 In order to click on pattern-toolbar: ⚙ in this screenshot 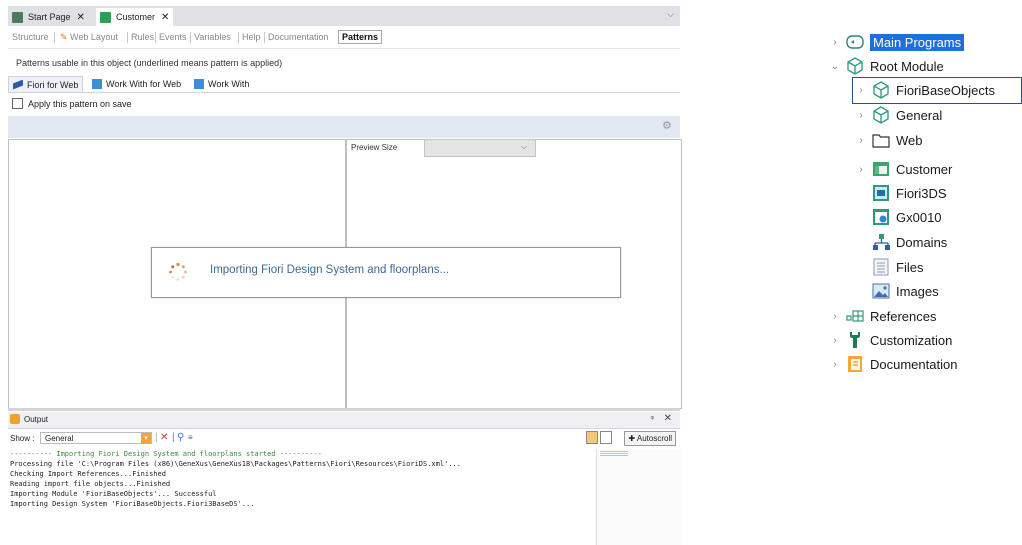, I will do `click(344, 127)`.